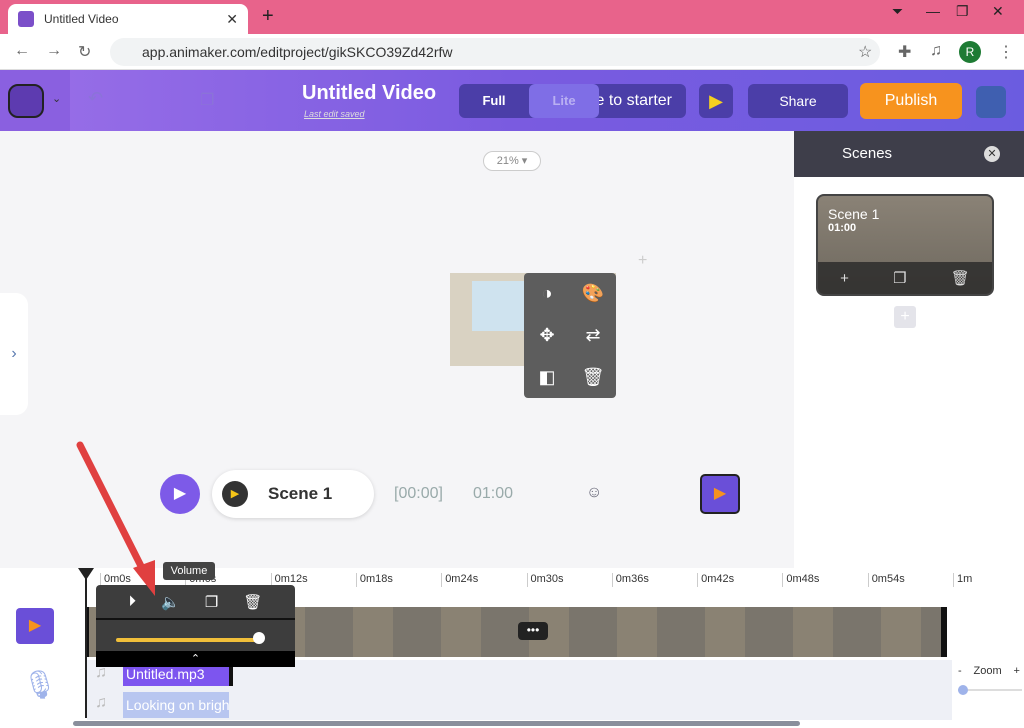  What do you see at coordinates (300, 493) in the screenshot?
I see `scene-name: Scene 1` at bounding box center [300, 493].